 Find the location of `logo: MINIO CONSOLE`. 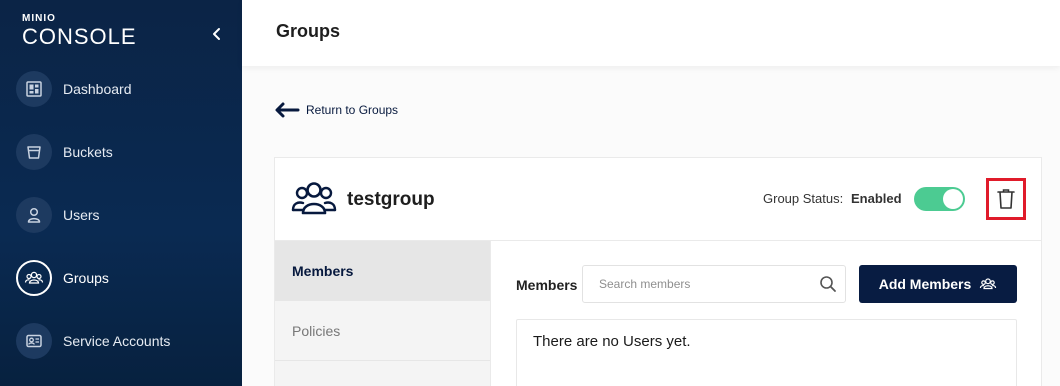

logo: MINIO CONSOLE is located at coordinates (79, 31).